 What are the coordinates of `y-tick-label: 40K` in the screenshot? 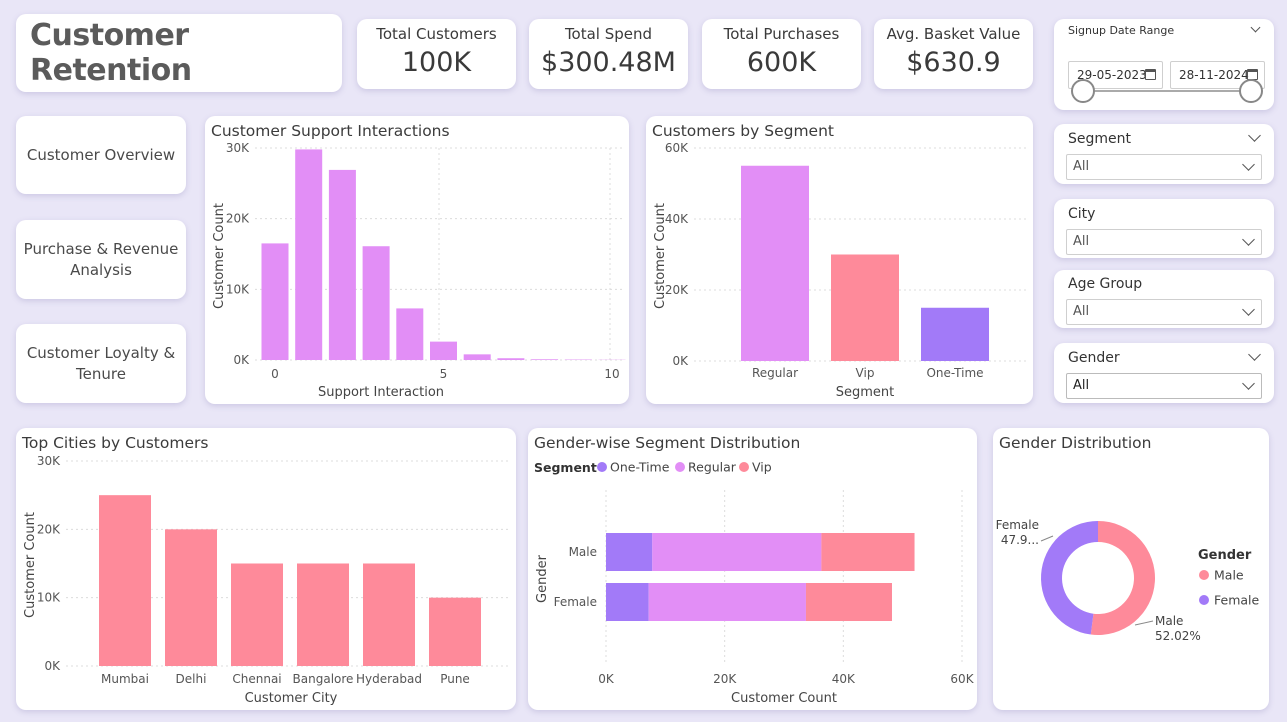 It's located at (677, 219).